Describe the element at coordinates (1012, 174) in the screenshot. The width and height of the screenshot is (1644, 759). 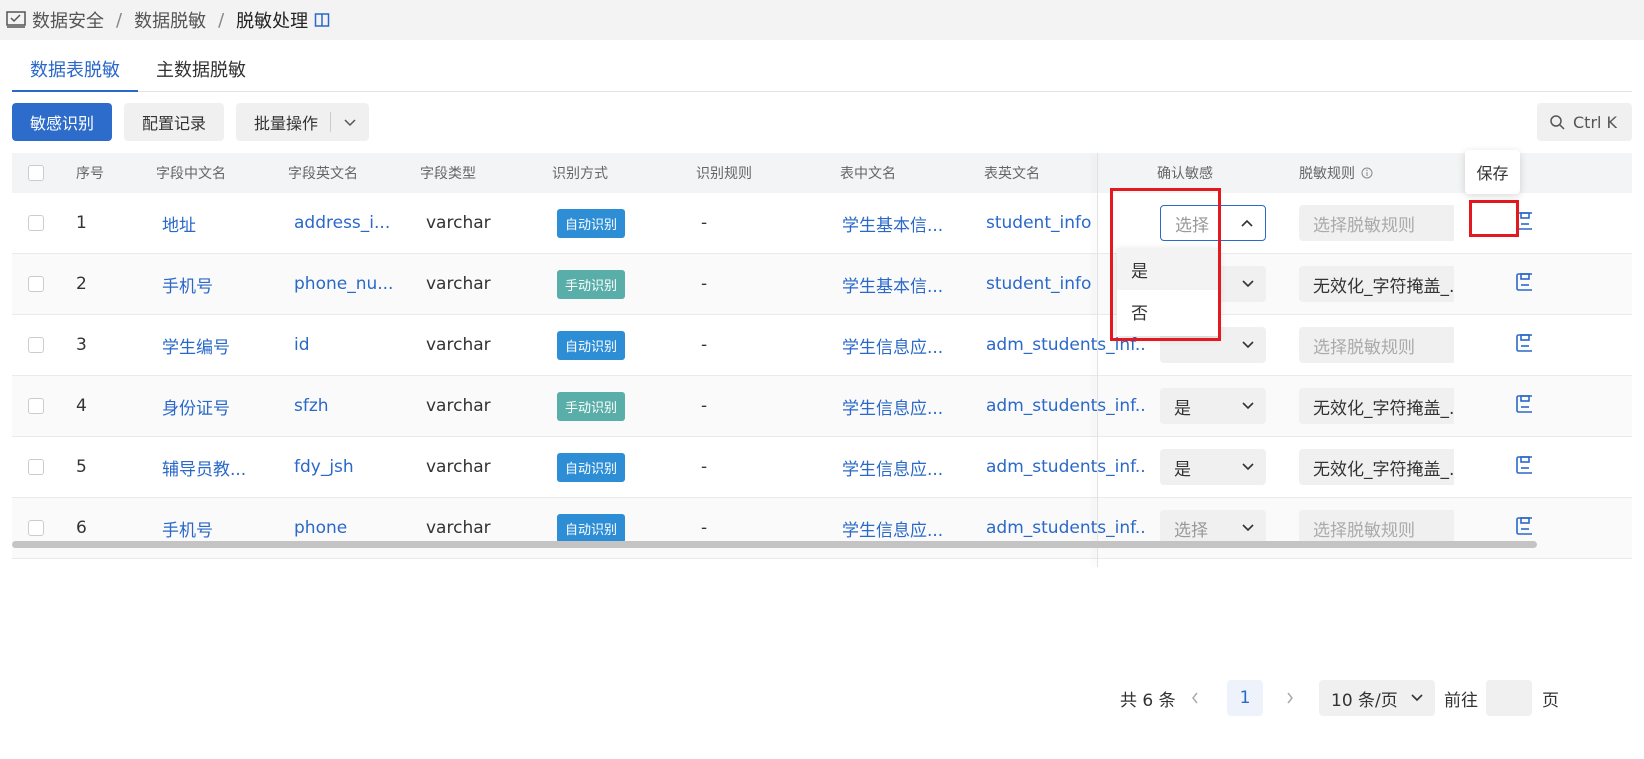
I see `column-header: 表英文名` at that location.